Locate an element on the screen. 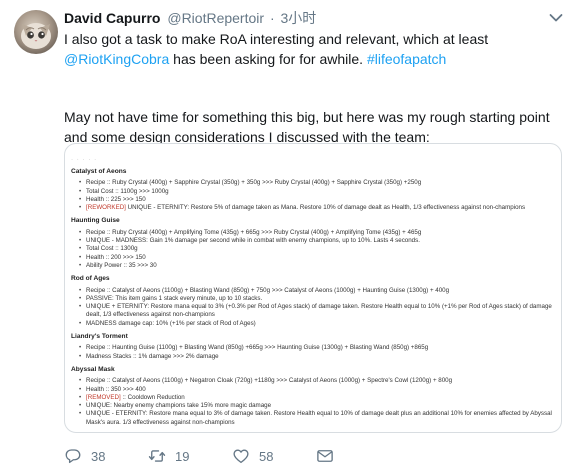 Image resolution: width=577 pixels, height=471 pixels. list-item: Health :: 225 >>> 150 is located at coordinates (318, 200).